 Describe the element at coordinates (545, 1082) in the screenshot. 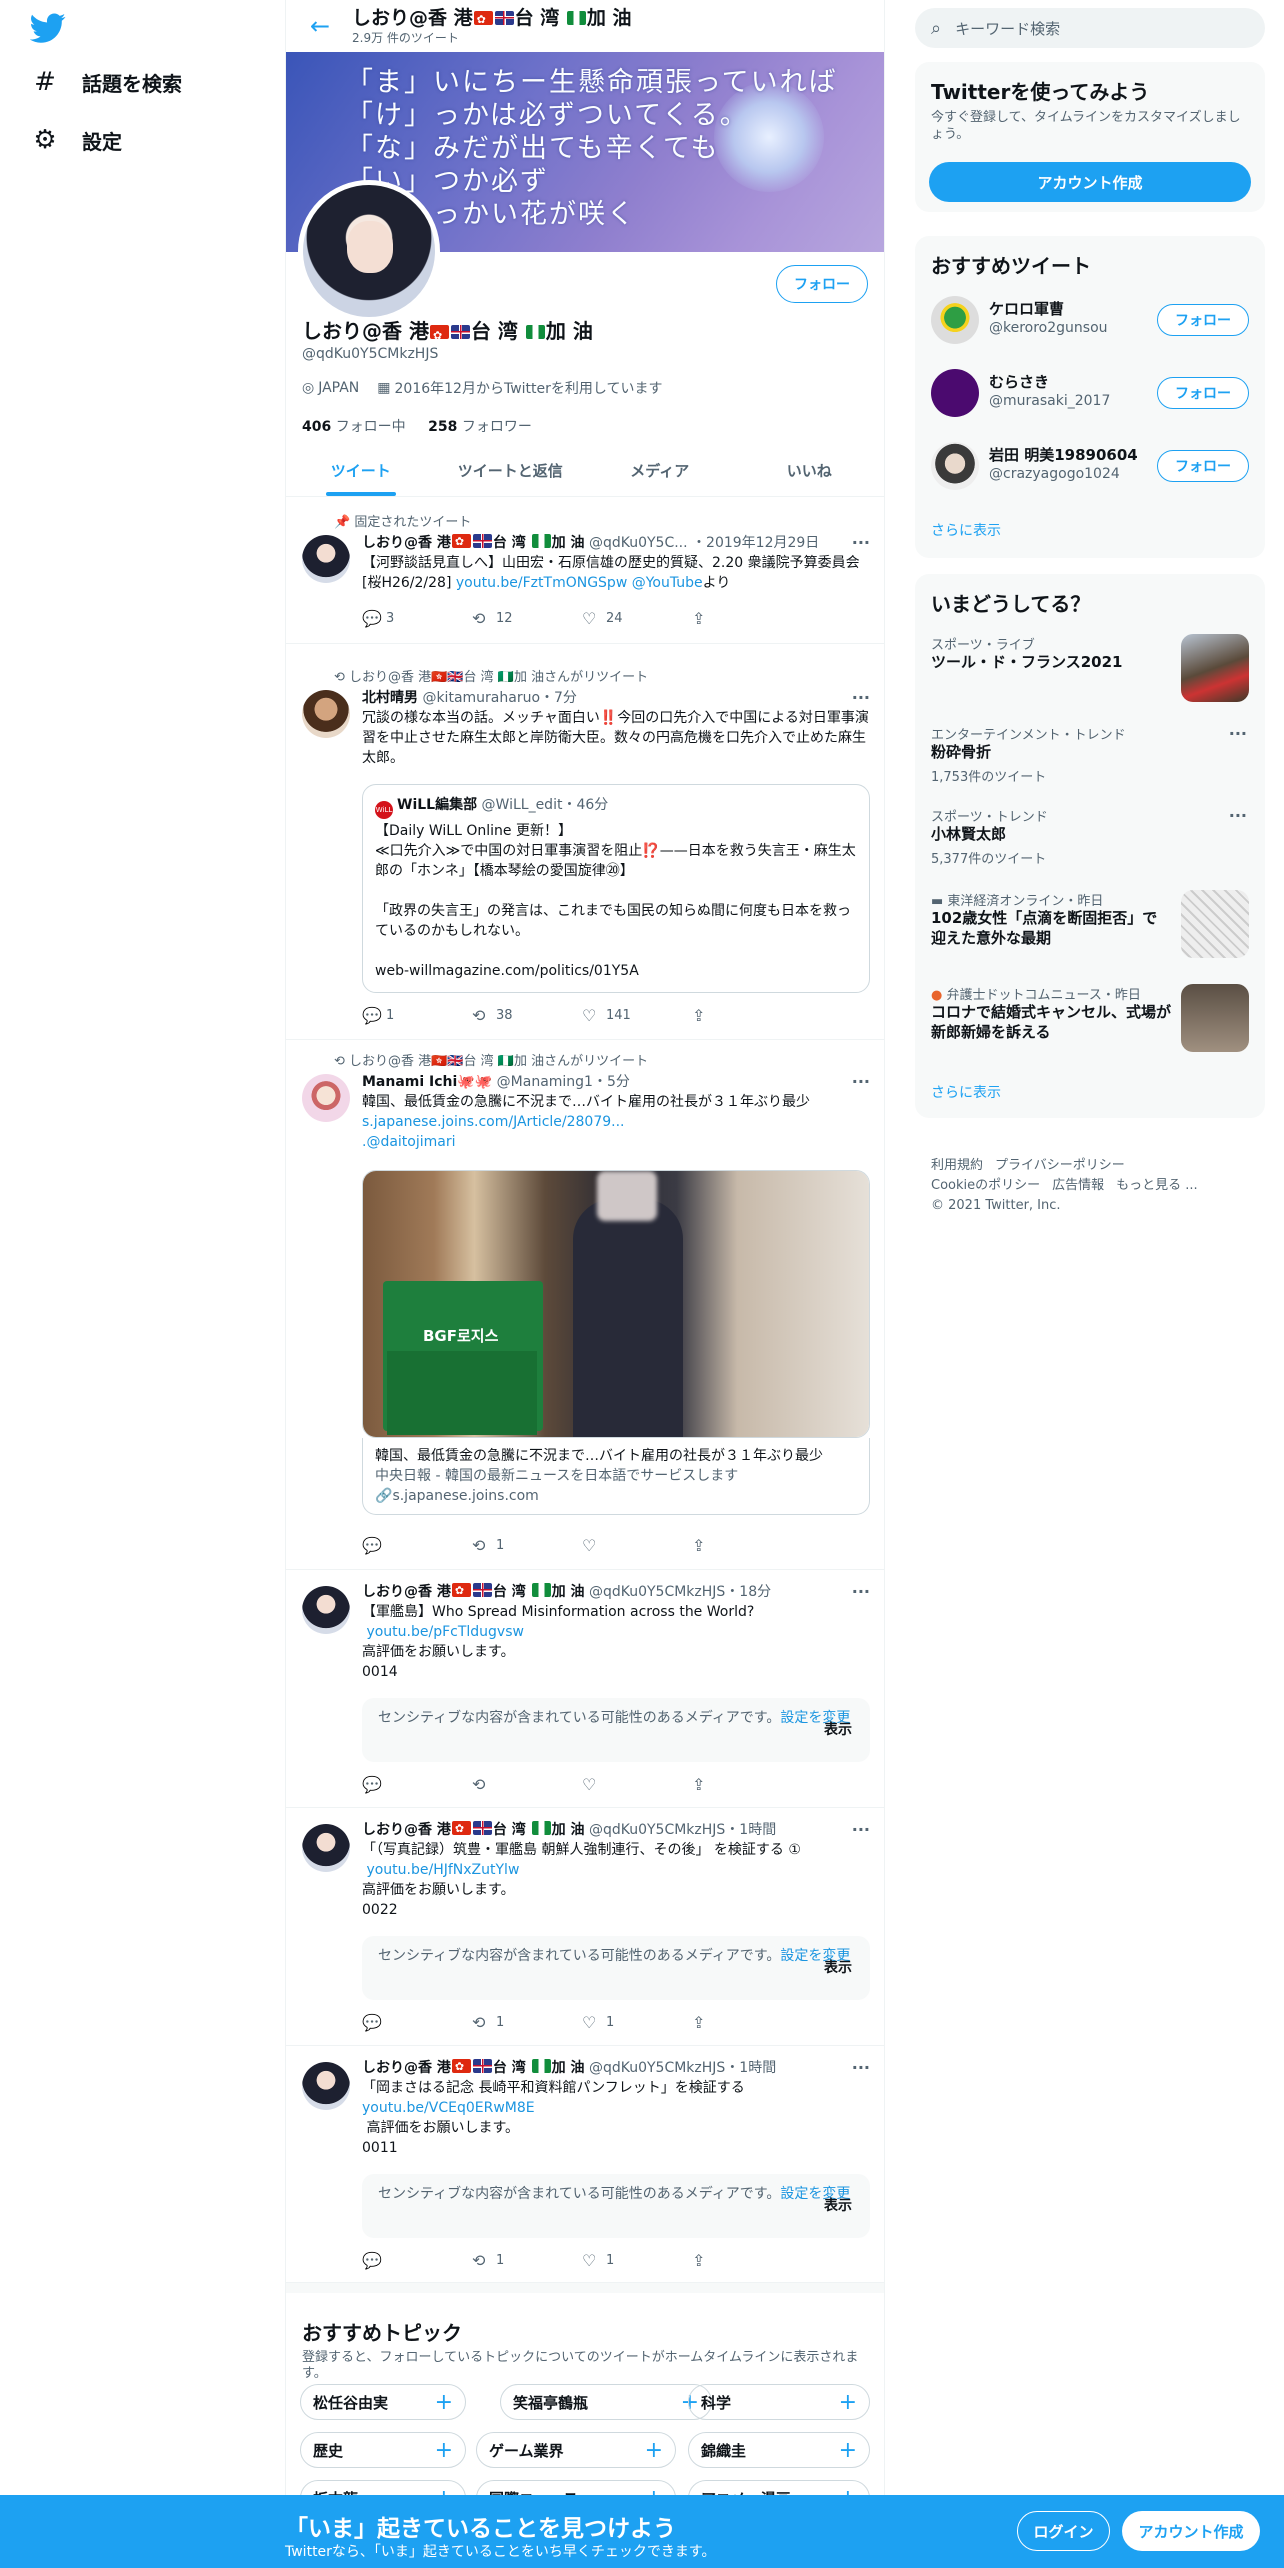

I see `tweet-handle: @Manaming1` at that location.